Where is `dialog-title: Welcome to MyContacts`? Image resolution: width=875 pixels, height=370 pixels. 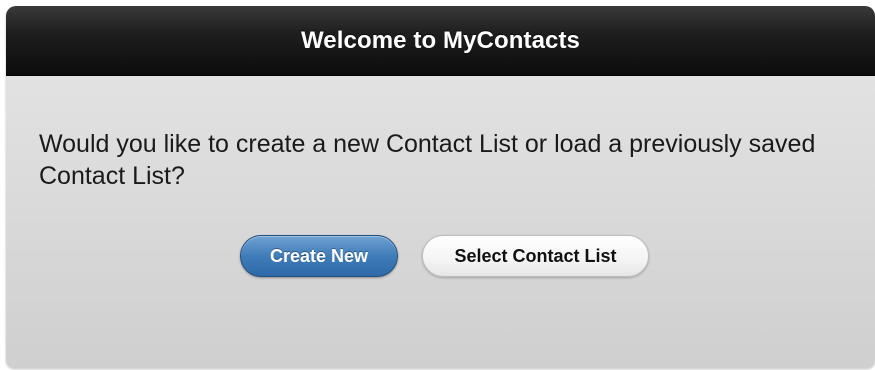
dialog-title: Welcome to MyContacts is located at coordinates (440, 40).